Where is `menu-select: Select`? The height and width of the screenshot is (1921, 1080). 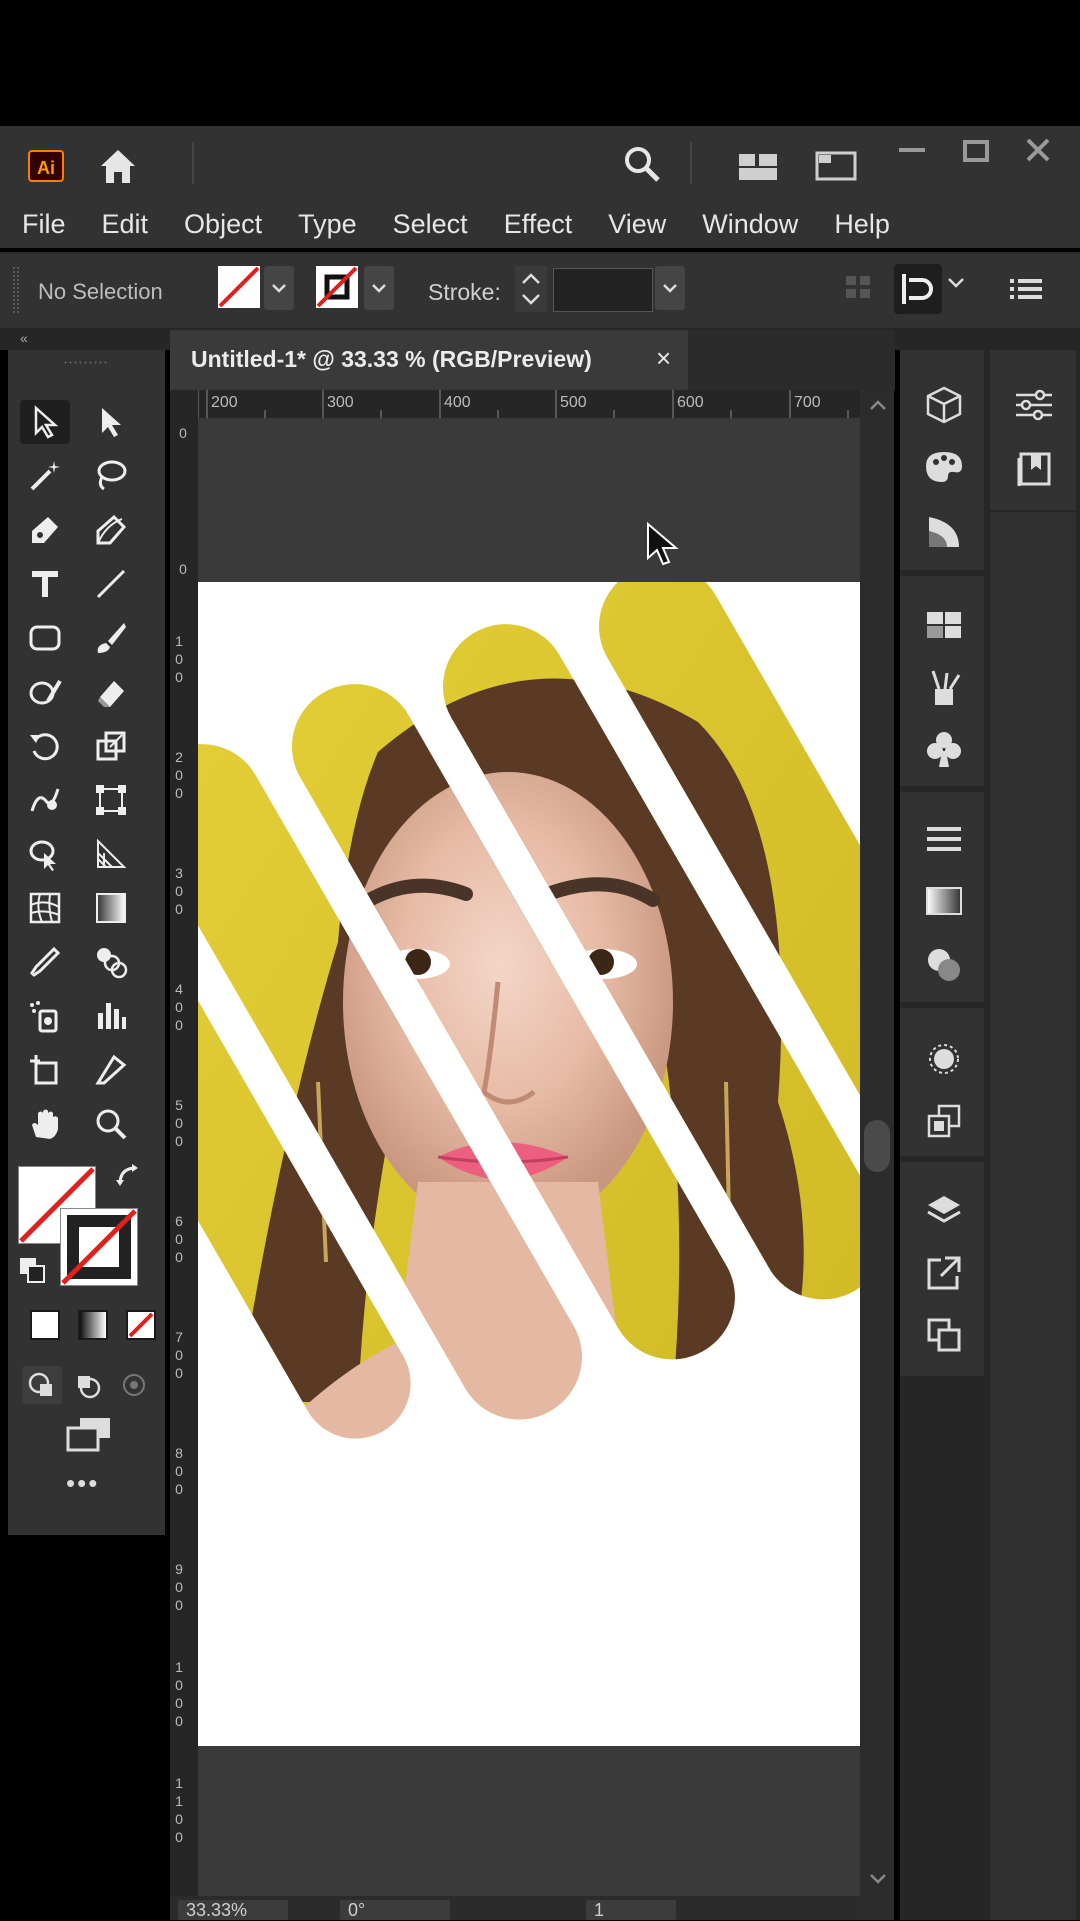
menu-select: Select is located at coordinates (430, 224).